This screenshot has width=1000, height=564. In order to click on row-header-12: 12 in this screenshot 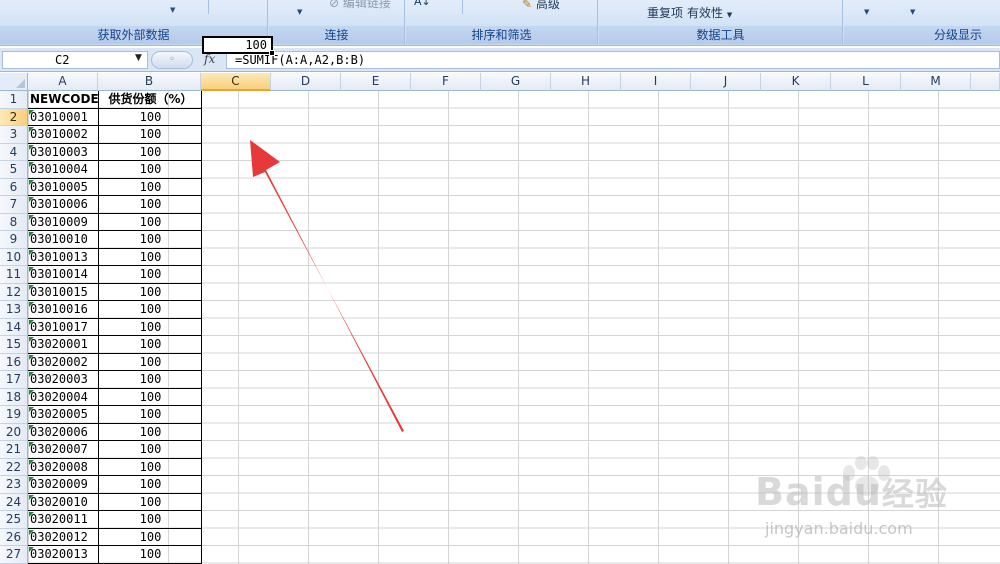, I will do `click(14, 292)`.